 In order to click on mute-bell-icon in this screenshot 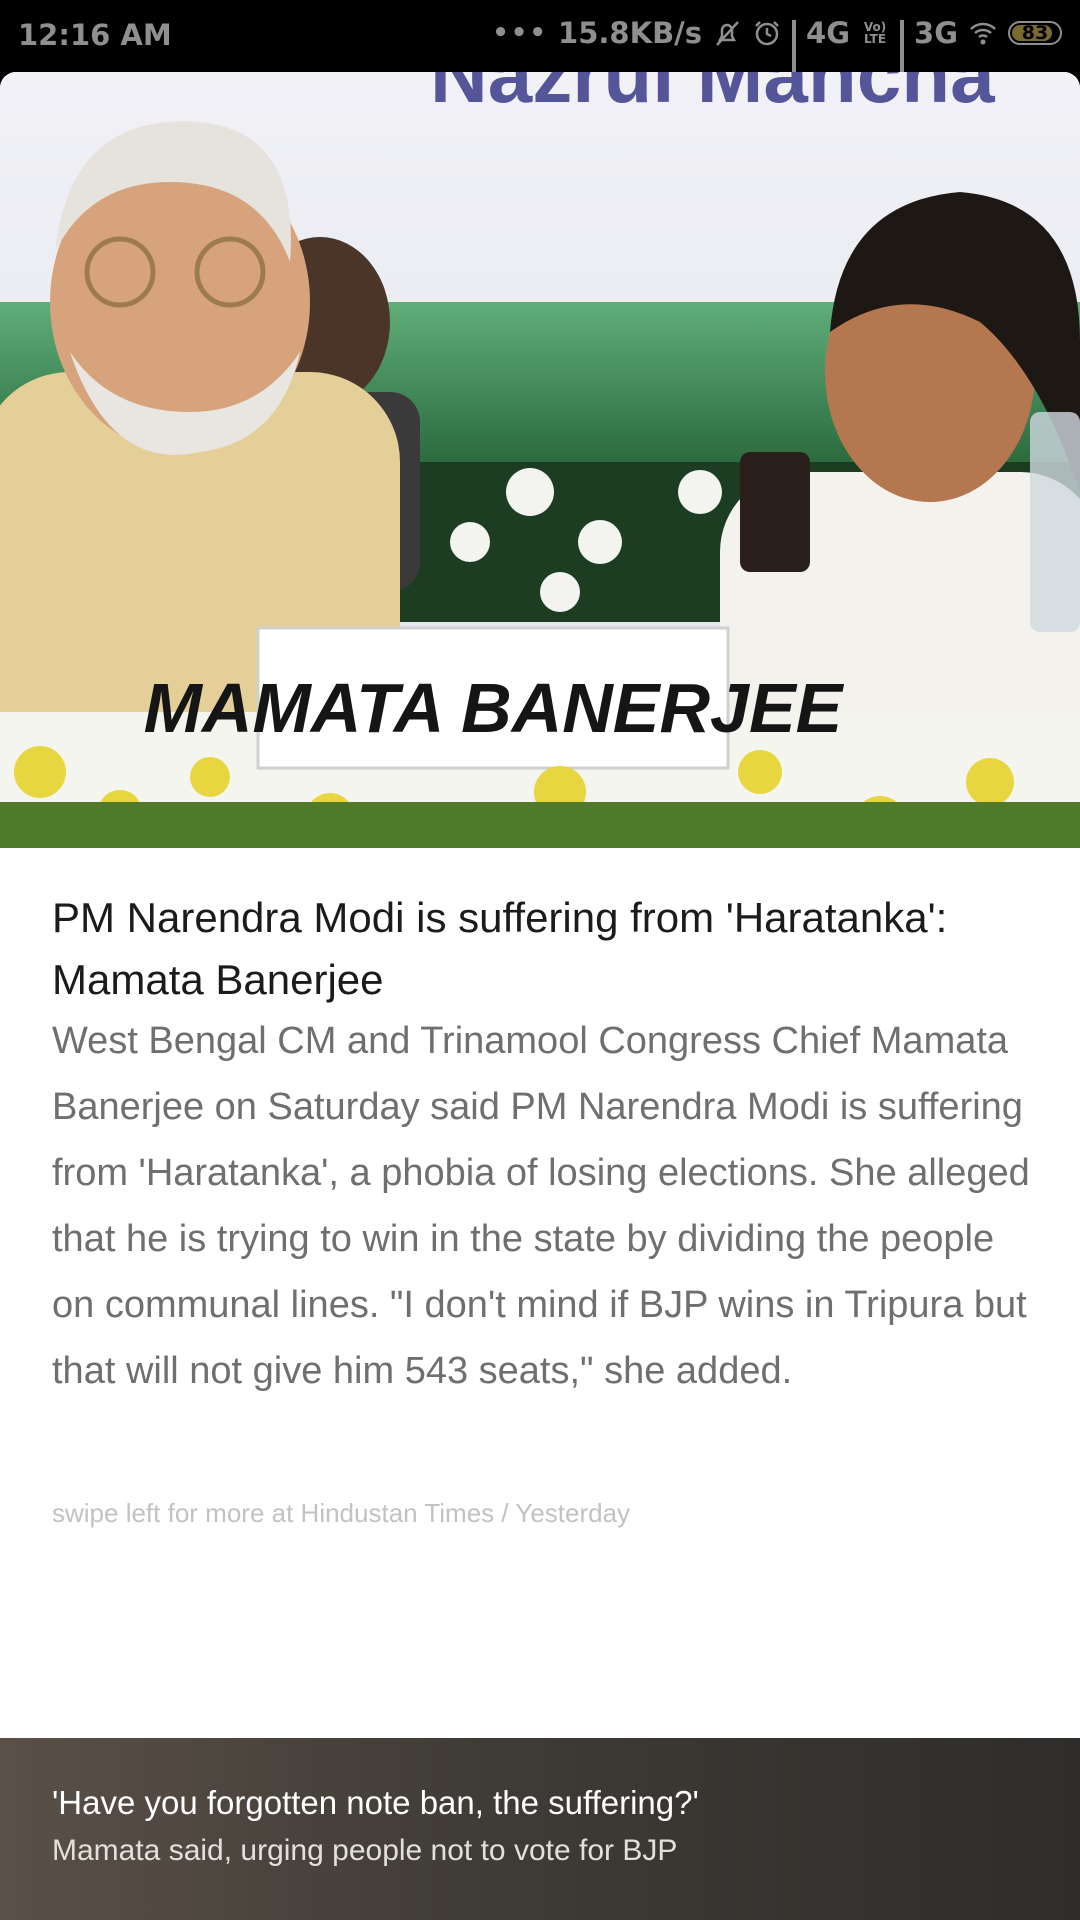, I will do `click(727, 33)`.